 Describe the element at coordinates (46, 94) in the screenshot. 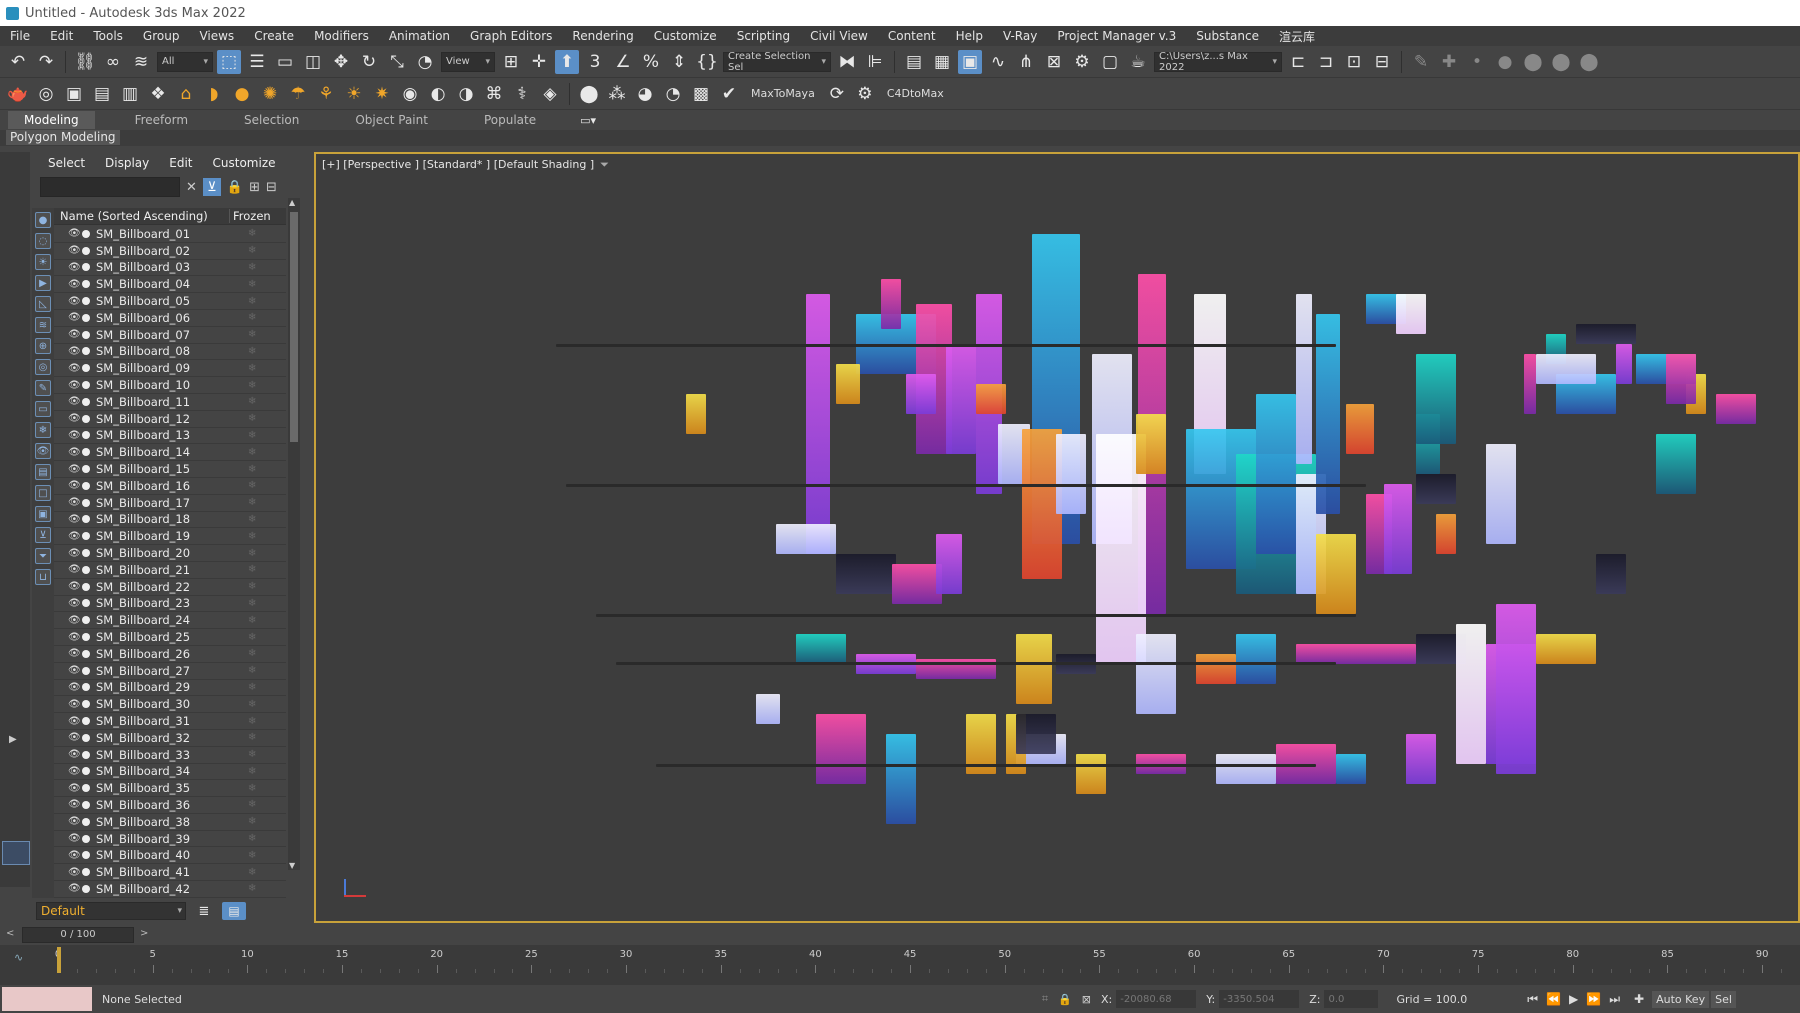

I see `vray-torus-icon: ◎` at that location.